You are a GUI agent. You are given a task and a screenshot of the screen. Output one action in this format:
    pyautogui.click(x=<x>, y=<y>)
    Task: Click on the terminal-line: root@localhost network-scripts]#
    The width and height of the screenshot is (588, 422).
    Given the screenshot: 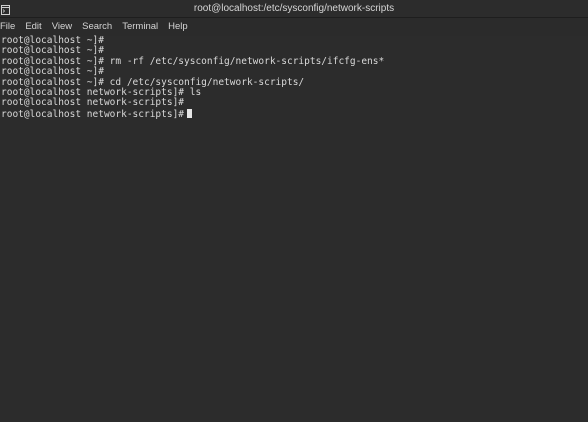 What is the action you would take?
    pyautogui.click(x=93, y=103)
    